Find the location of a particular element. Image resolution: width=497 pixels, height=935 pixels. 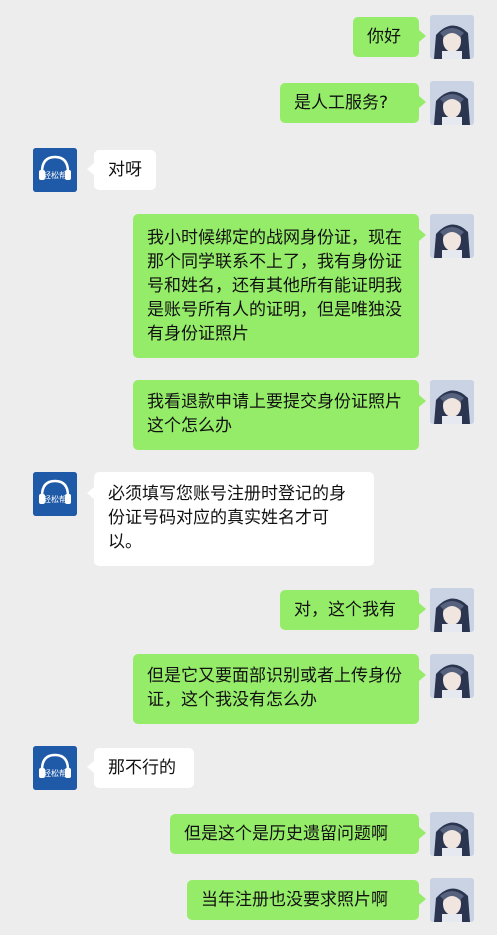

message-bubble: 但是它又要面部识别或者上传身份证，这个我没有怎么办 is located at coordinates (276, 689).